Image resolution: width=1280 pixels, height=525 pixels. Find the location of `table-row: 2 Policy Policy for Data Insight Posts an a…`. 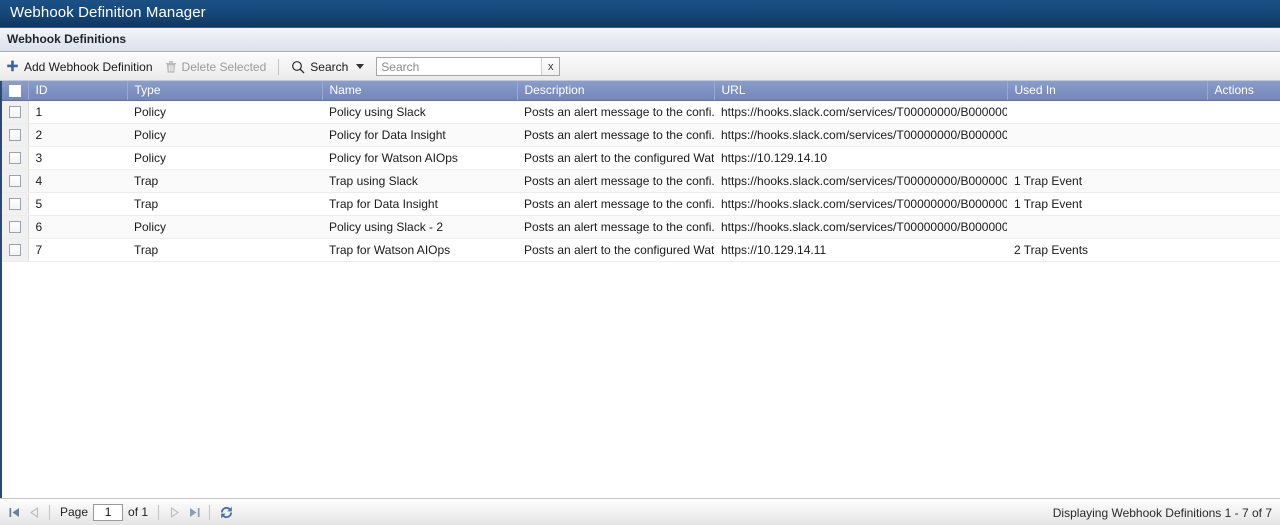

table-row: 2 Policy Policy for Data Insight Posts an a… is located at coordinates (641, 135).